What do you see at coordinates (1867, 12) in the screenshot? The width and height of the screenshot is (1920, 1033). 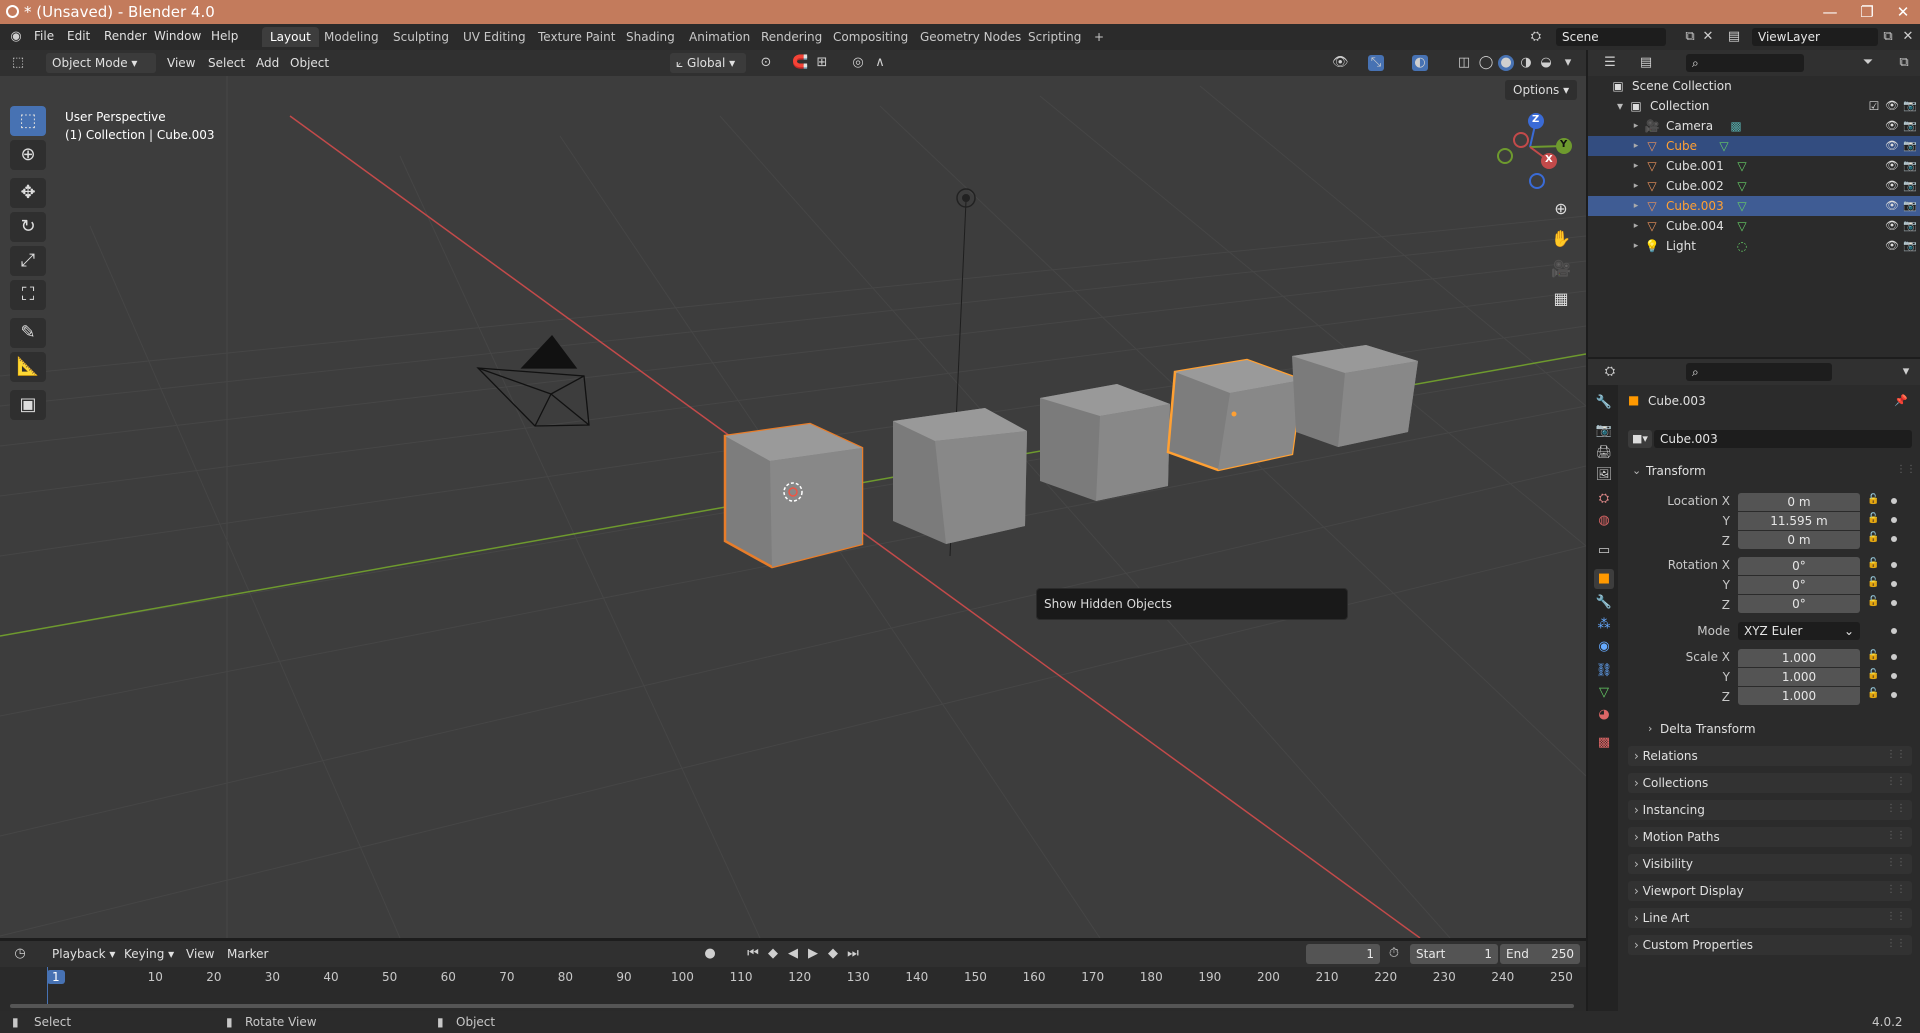 I see `maximize-button: ❐` at bounding box center [1867, 12].